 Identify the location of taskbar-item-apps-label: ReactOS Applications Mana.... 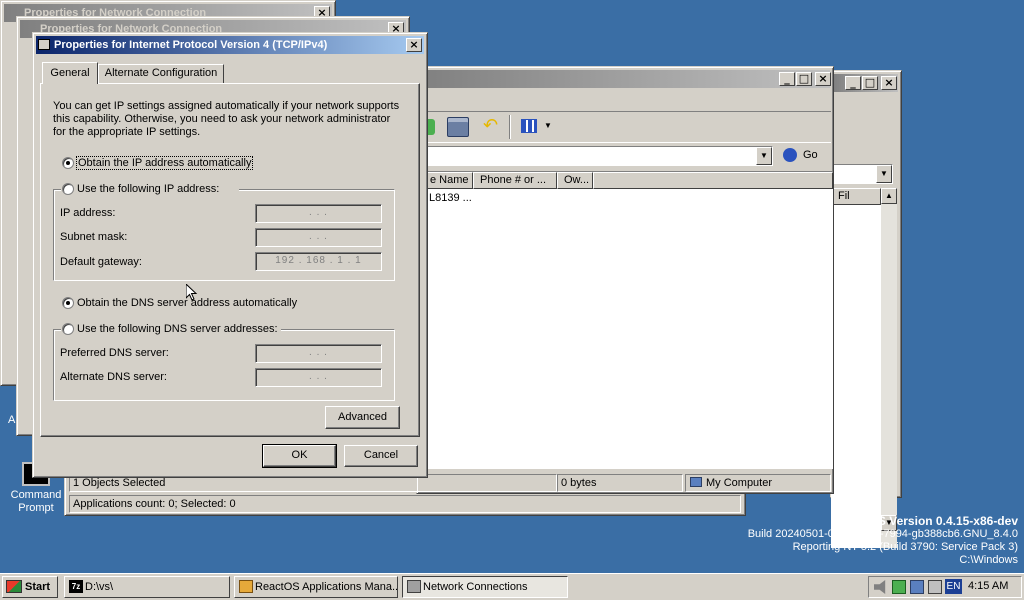
(326, 587).